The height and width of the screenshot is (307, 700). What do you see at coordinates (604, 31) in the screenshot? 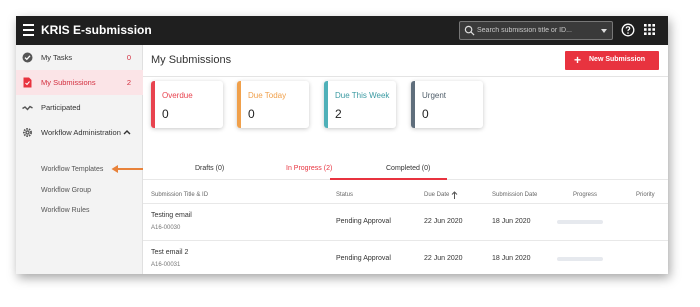
I see `chevron-down-icon` at bounding box center [604, 31].